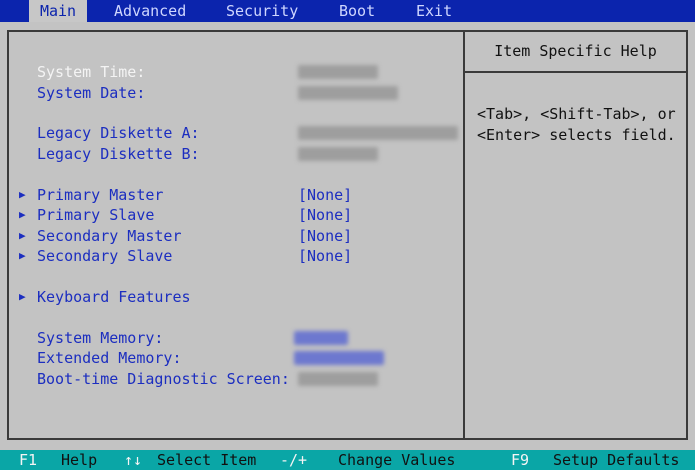 The width and height of the screenshot is (695, 470). I want to click on panel-divider, so click(464, 235).